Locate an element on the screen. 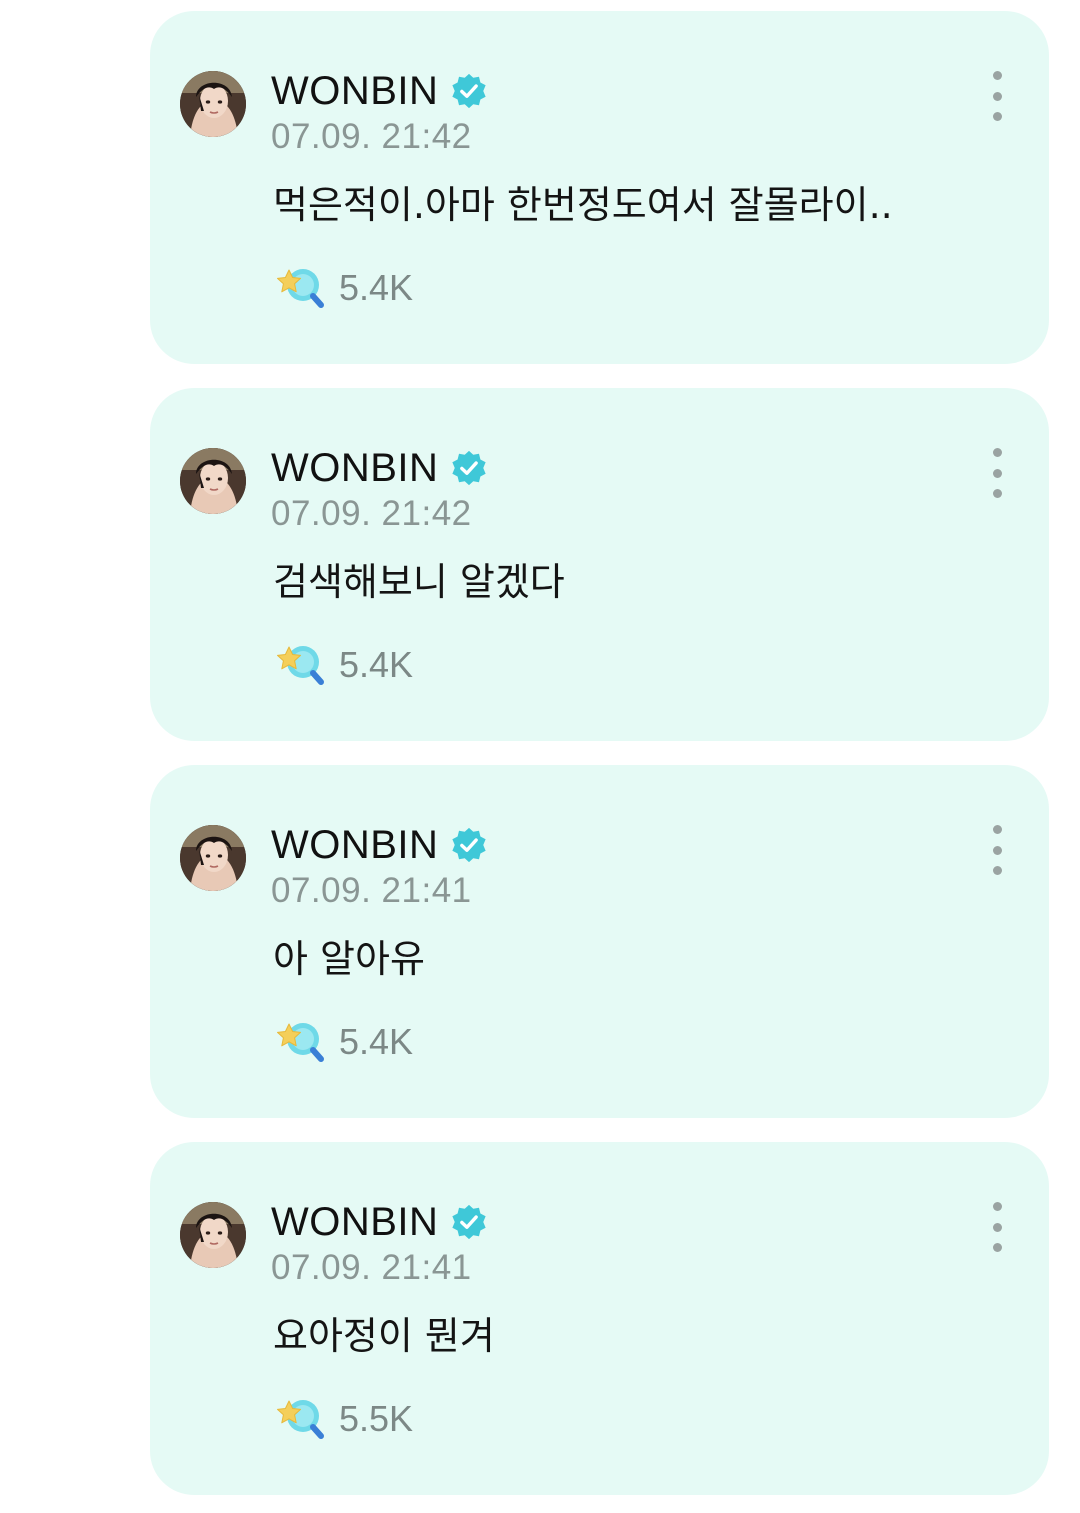 This screenshot has height=1513, width=1080. reaction-button: 5.5K is located at coordinates (344, 1419).